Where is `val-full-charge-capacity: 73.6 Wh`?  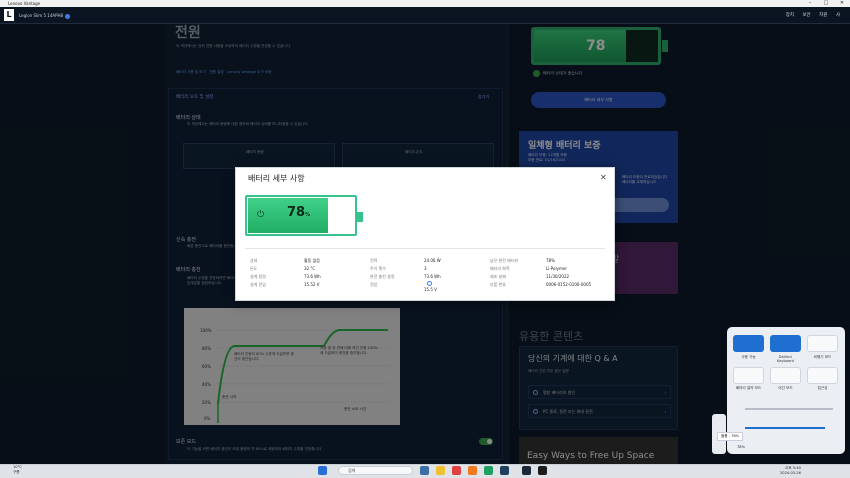
val-full-charge-capacity: 73.6 Wh is located at coordinates (432, 279).